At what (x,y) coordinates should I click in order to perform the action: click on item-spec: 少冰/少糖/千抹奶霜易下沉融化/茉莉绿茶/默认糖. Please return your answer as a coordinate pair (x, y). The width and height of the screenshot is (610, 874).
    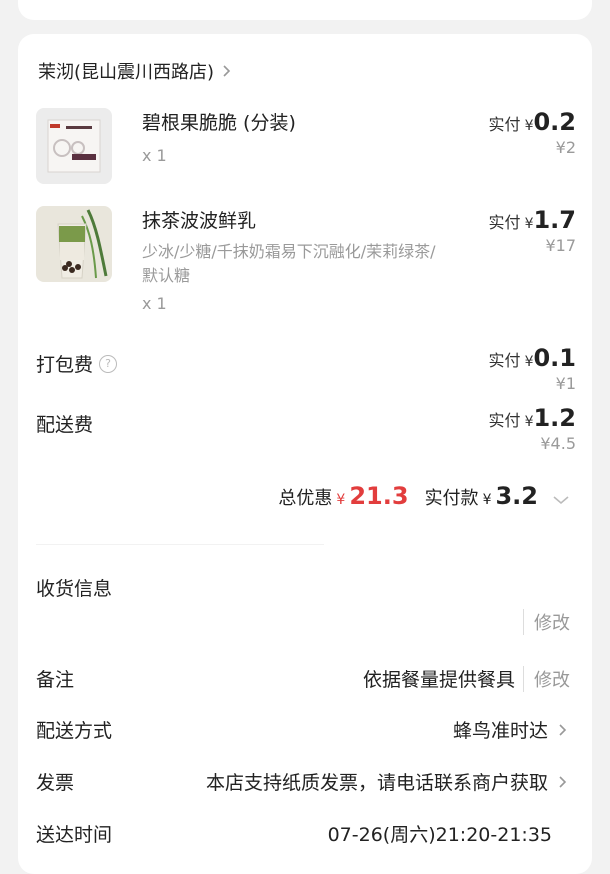
    Looking at the image, I should click on (289, 263).